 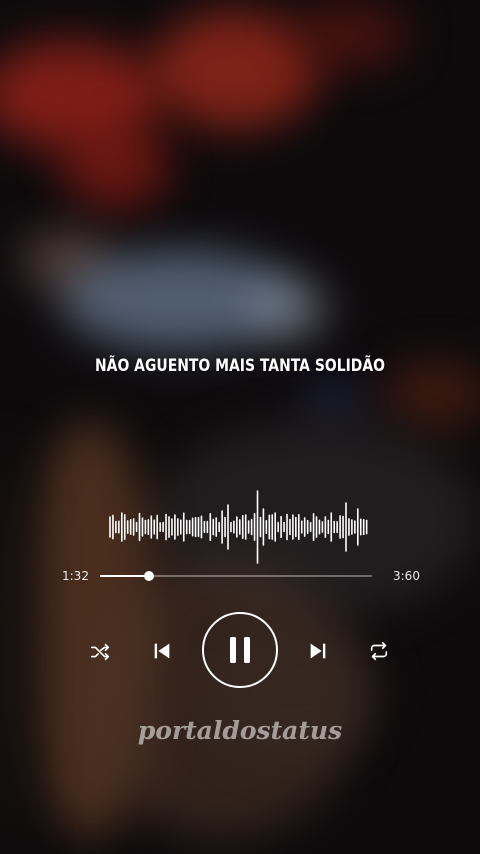 I want to click on watermark-text: portaldostatus, so click(x=240, y=730).